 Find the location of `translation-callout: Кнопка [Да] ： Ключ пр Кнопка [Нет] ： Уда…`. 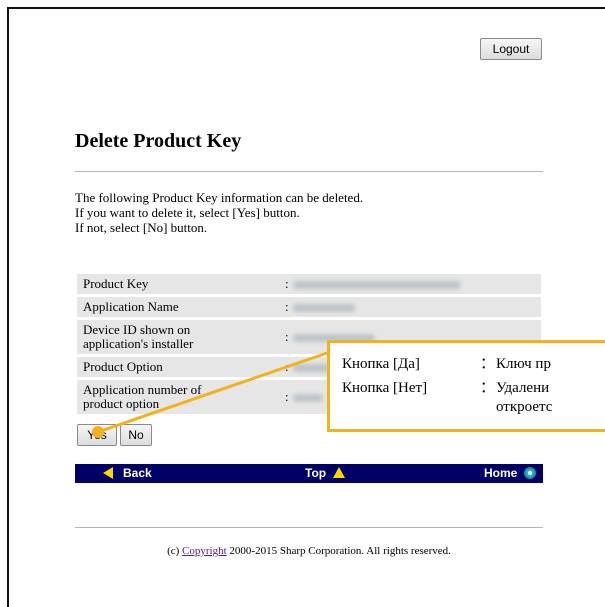

translation-callout: Кнопка [Да] ： Ключ пр Кнопка [Нет] ： Уда… is located at coordinates (466, 386).